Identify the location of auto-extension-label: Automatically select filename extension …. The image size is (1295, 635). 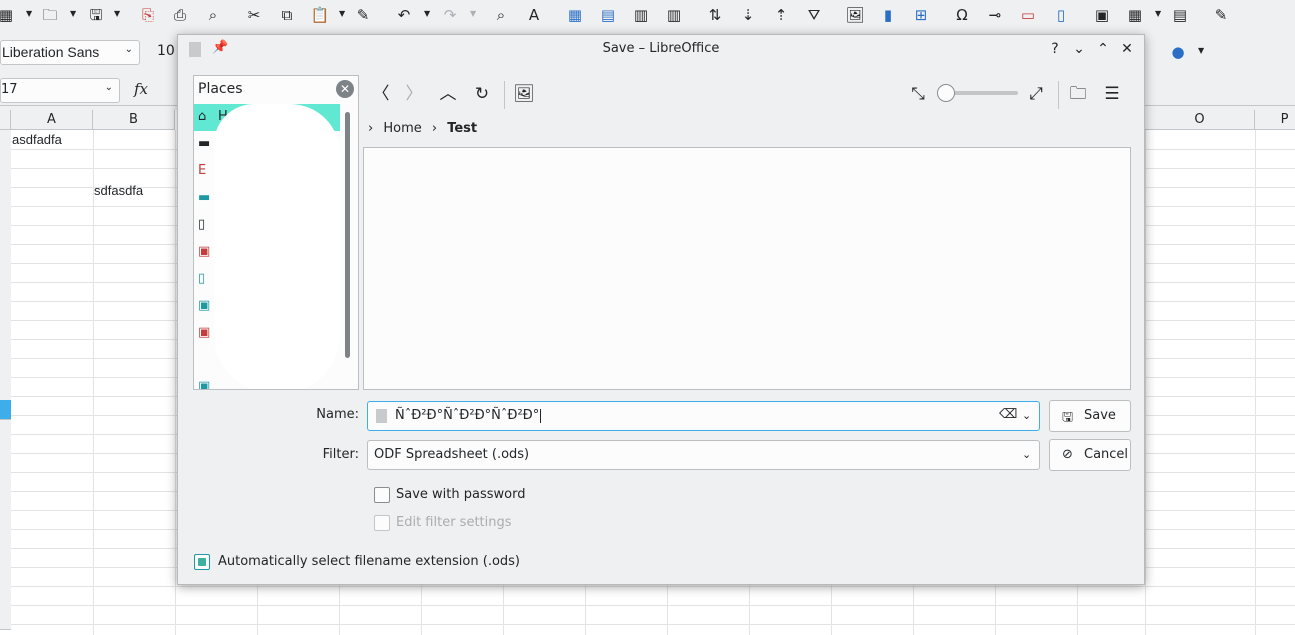
(369, 561).